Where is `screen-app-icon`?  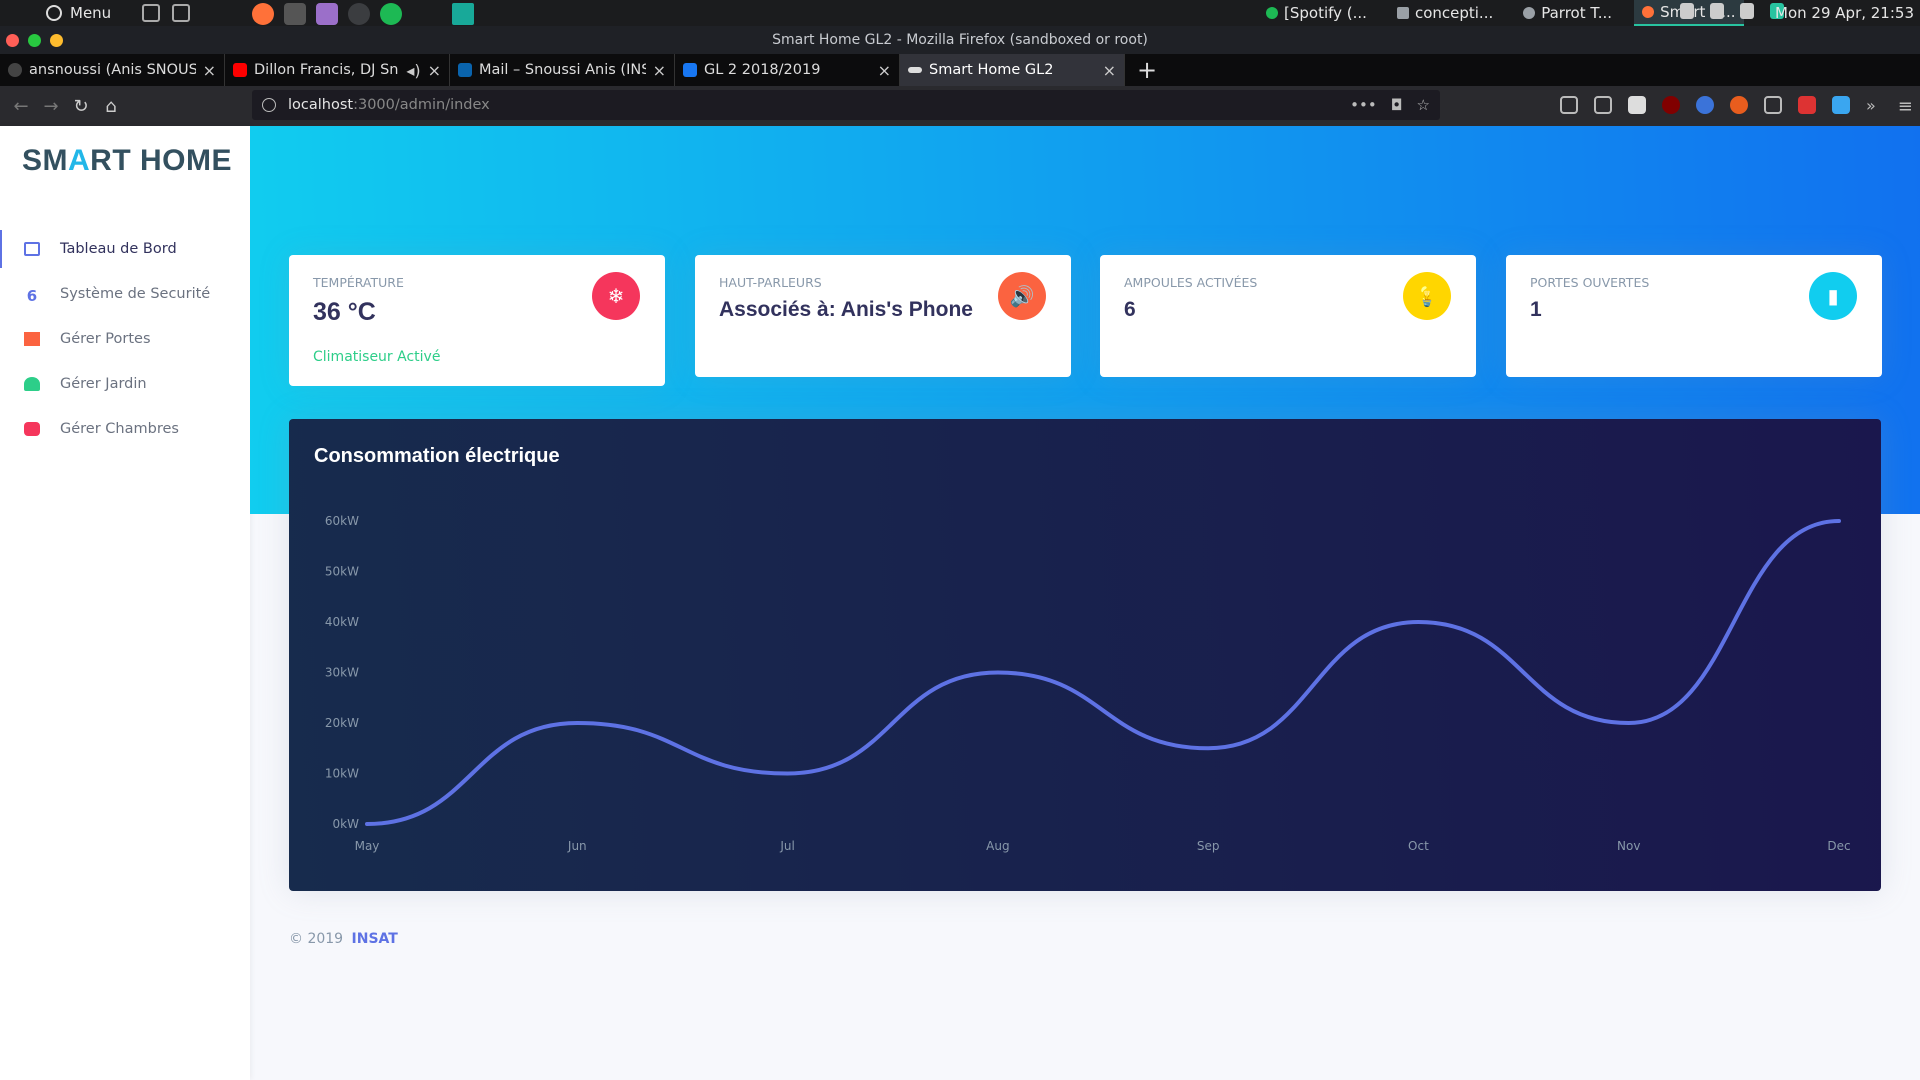 screen-app-icon is located at coordinates (463, 14).